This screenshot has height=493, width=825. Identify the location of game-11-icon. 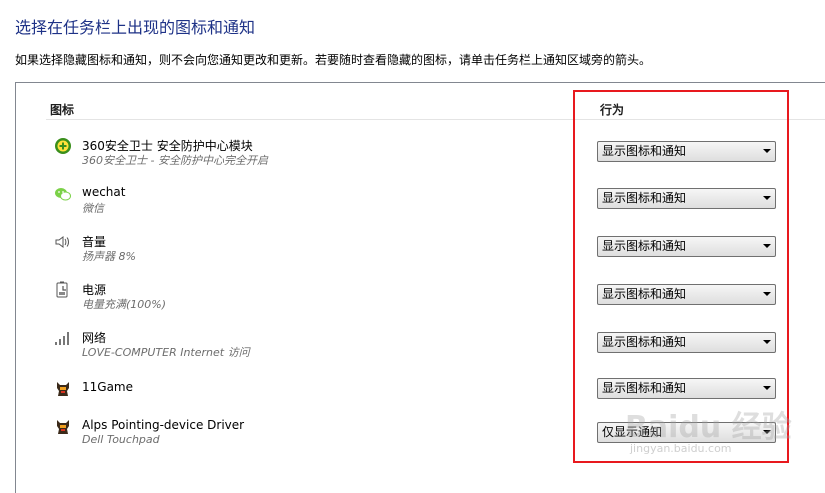
(63, 389).